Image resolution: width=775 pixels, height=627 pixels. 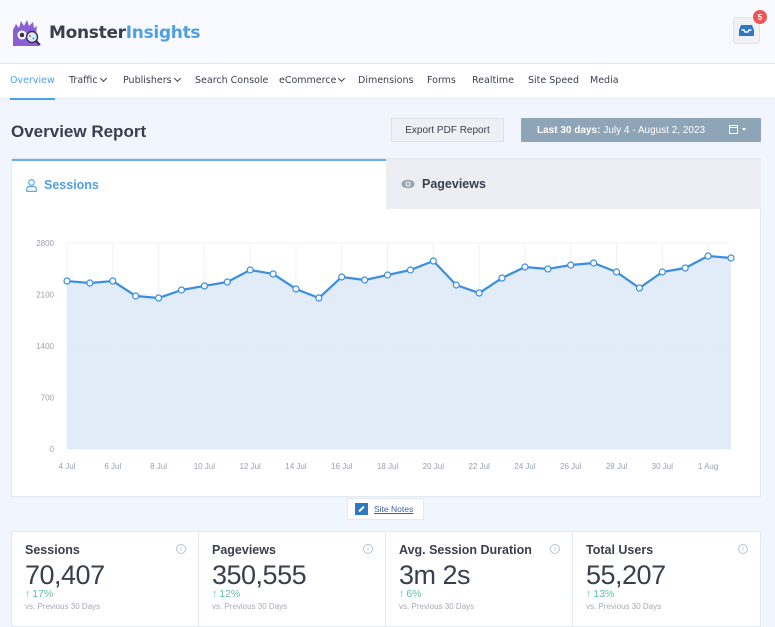 I want to click on stat-label: Pageviews, so click(x=244, y=550).